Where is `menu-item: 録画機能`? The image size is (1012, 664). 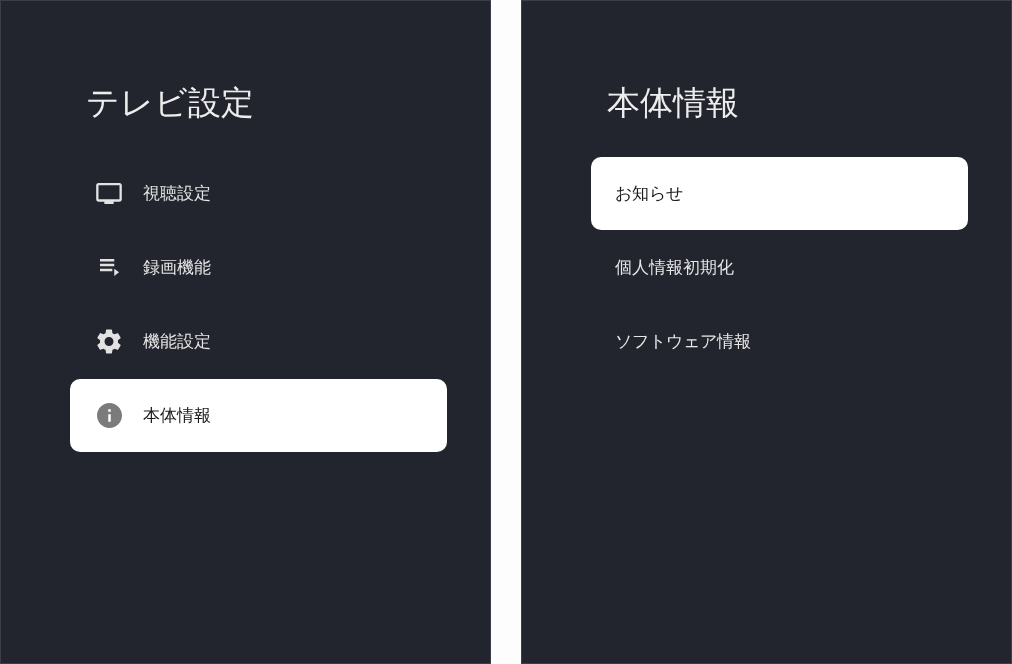 menu-item: 録画機能 is located at coordinates (258, 267).